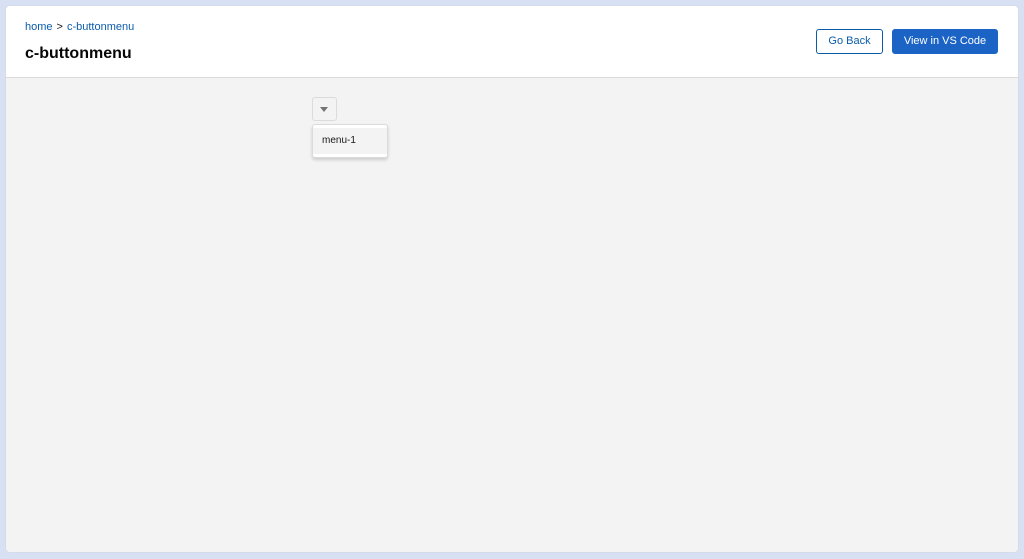 This screenshot has height=559, width=1024. What do you see at coordinates (849, 41) in the screenshot?
I see `go-back-button: Go Back` at bounding box center [849, 41].